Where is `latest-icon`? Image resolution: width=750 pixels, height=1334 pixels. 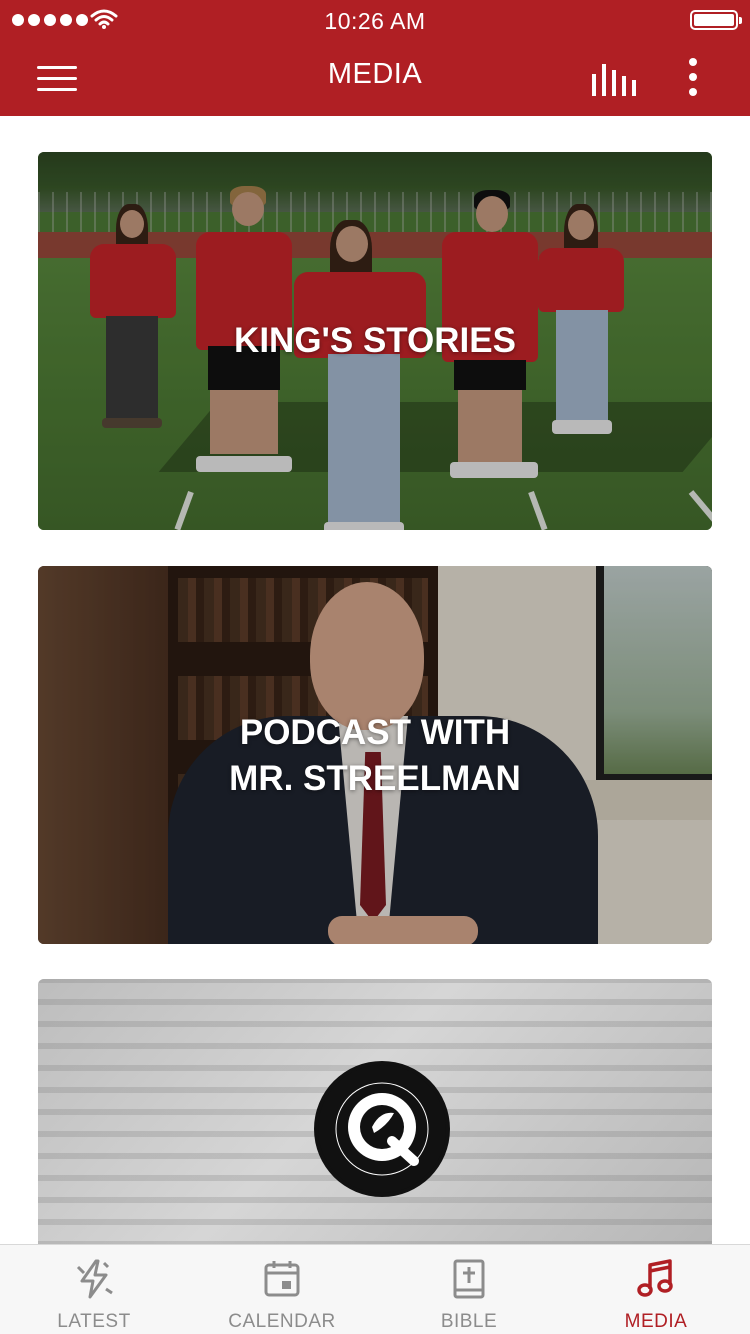
latest-icon is located at coordinates (94, 1279).